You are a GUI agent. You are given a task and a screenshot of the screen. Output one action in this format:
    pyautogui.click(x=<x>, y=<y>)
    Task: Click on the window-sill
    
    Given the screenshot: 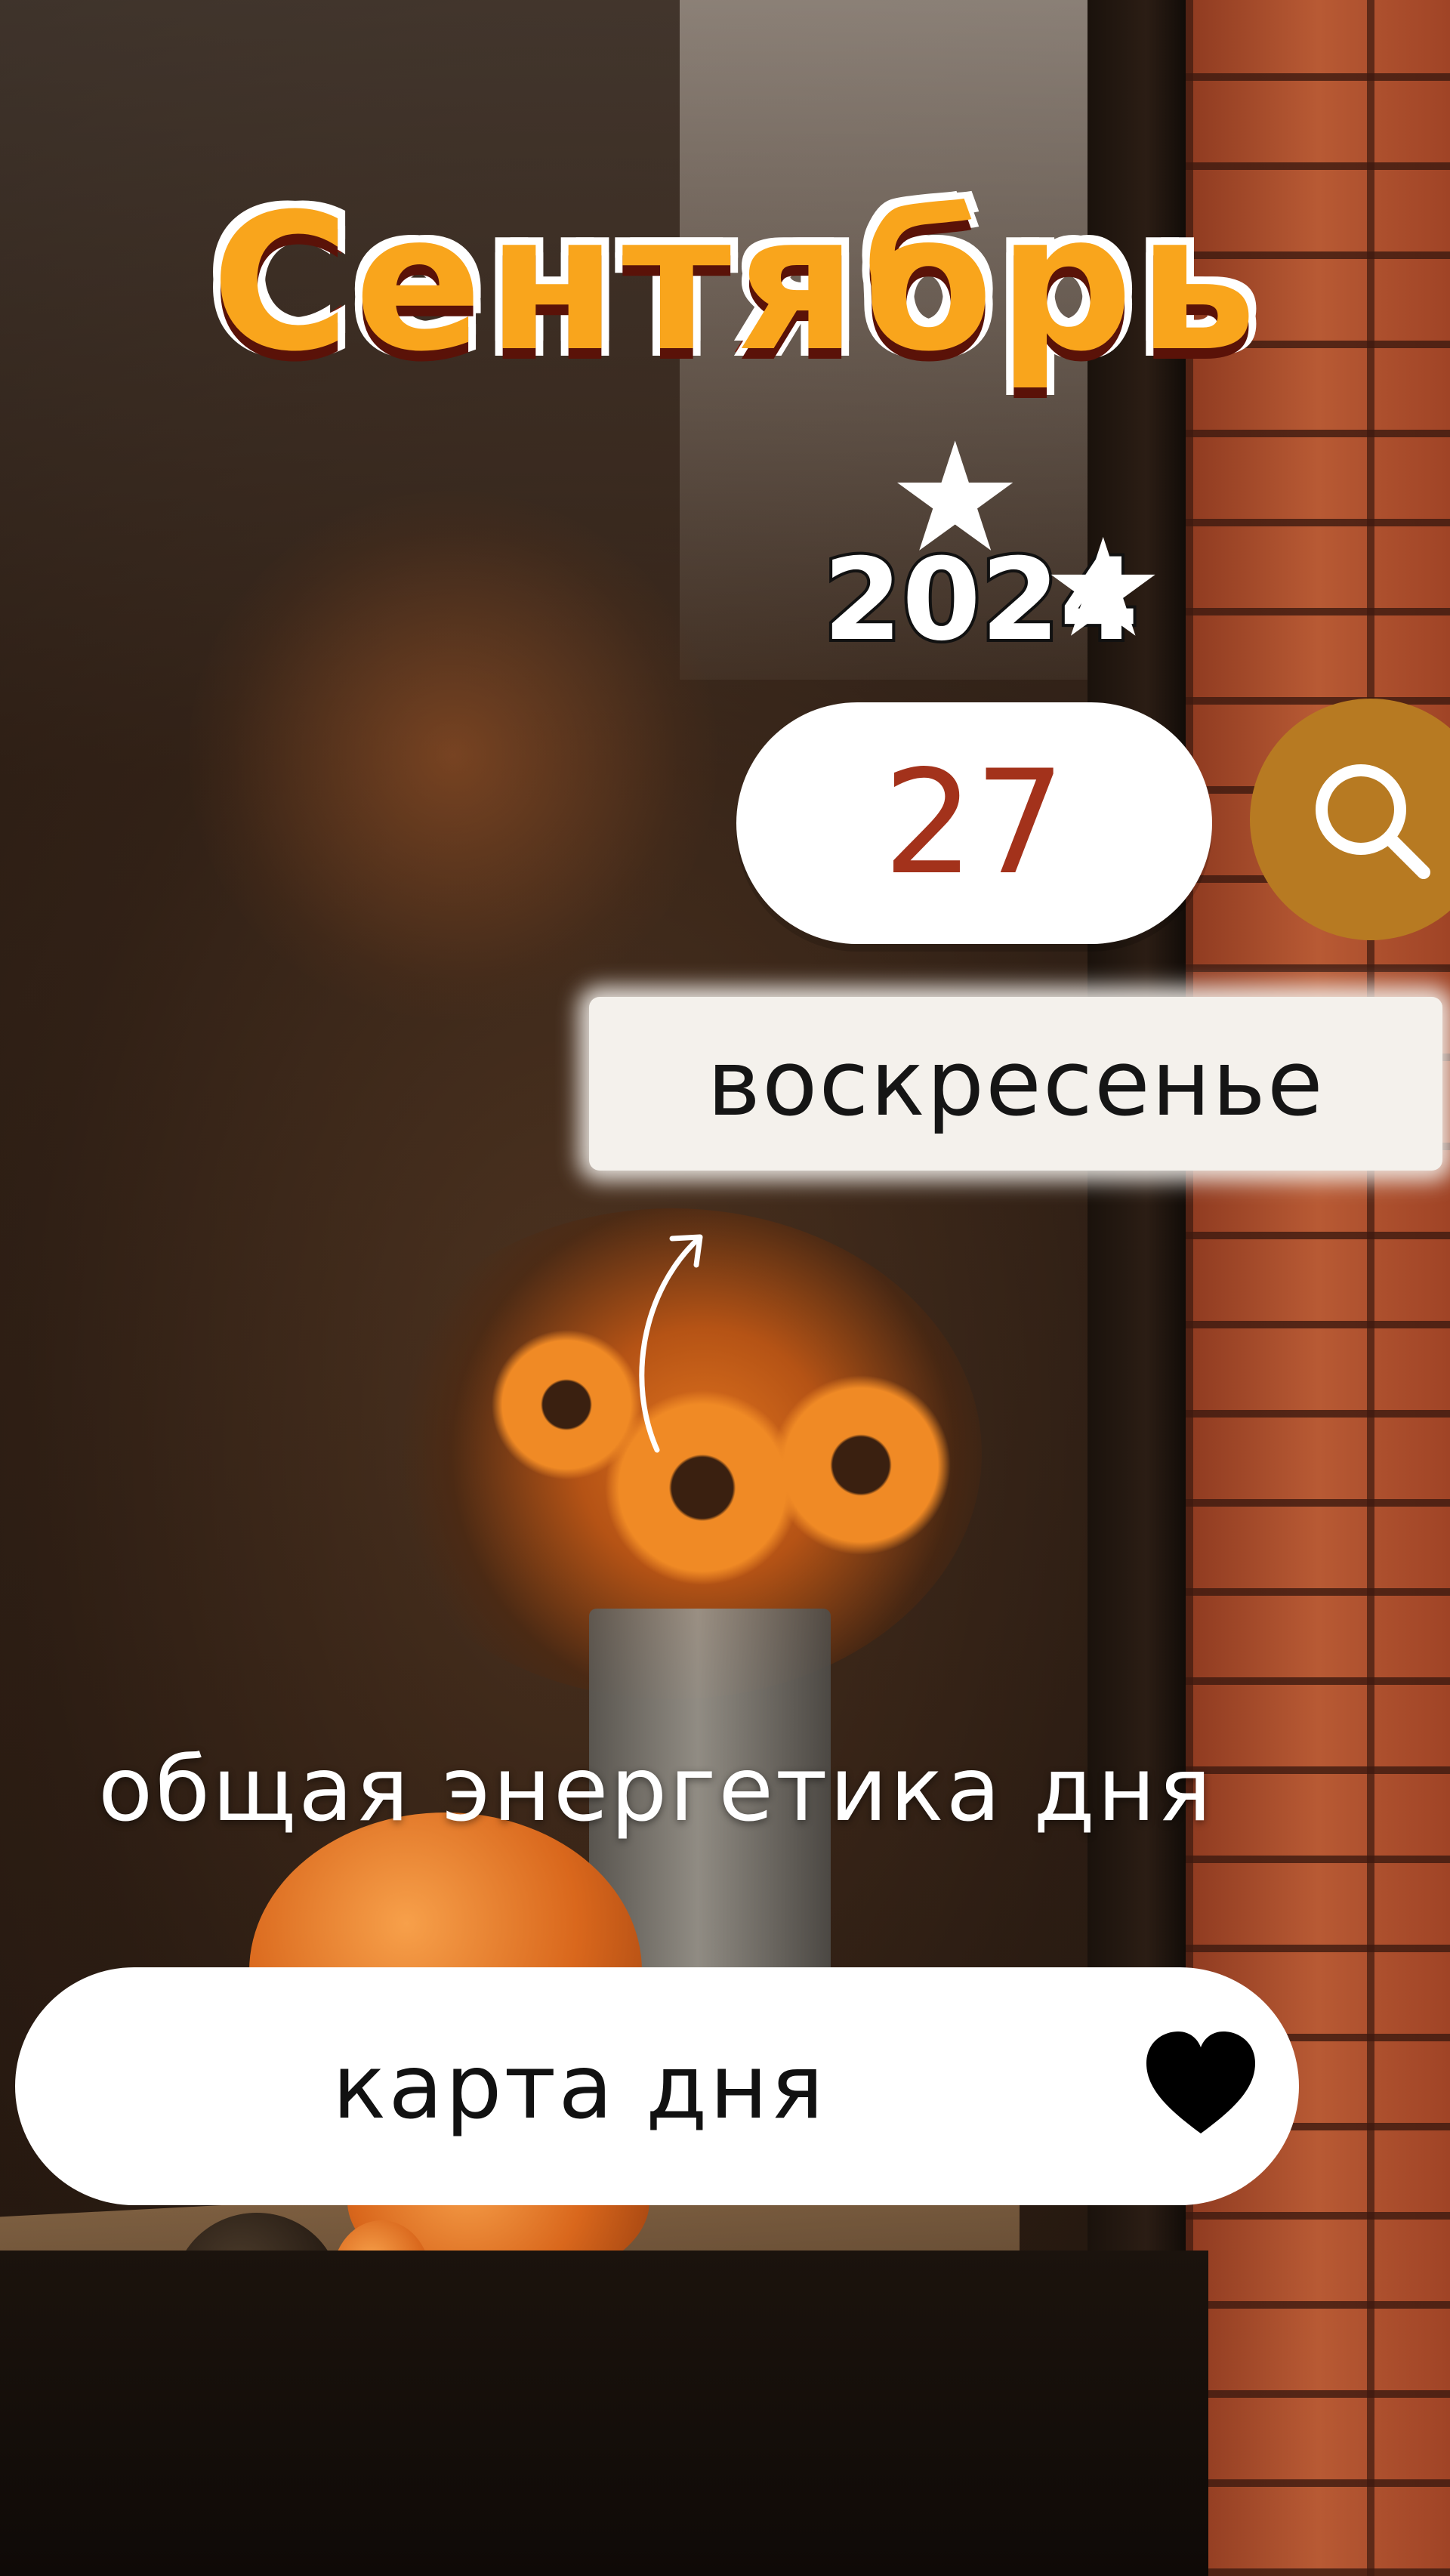 What is the action you would take?
    pyautogui.click(x=604, y=2413)
    